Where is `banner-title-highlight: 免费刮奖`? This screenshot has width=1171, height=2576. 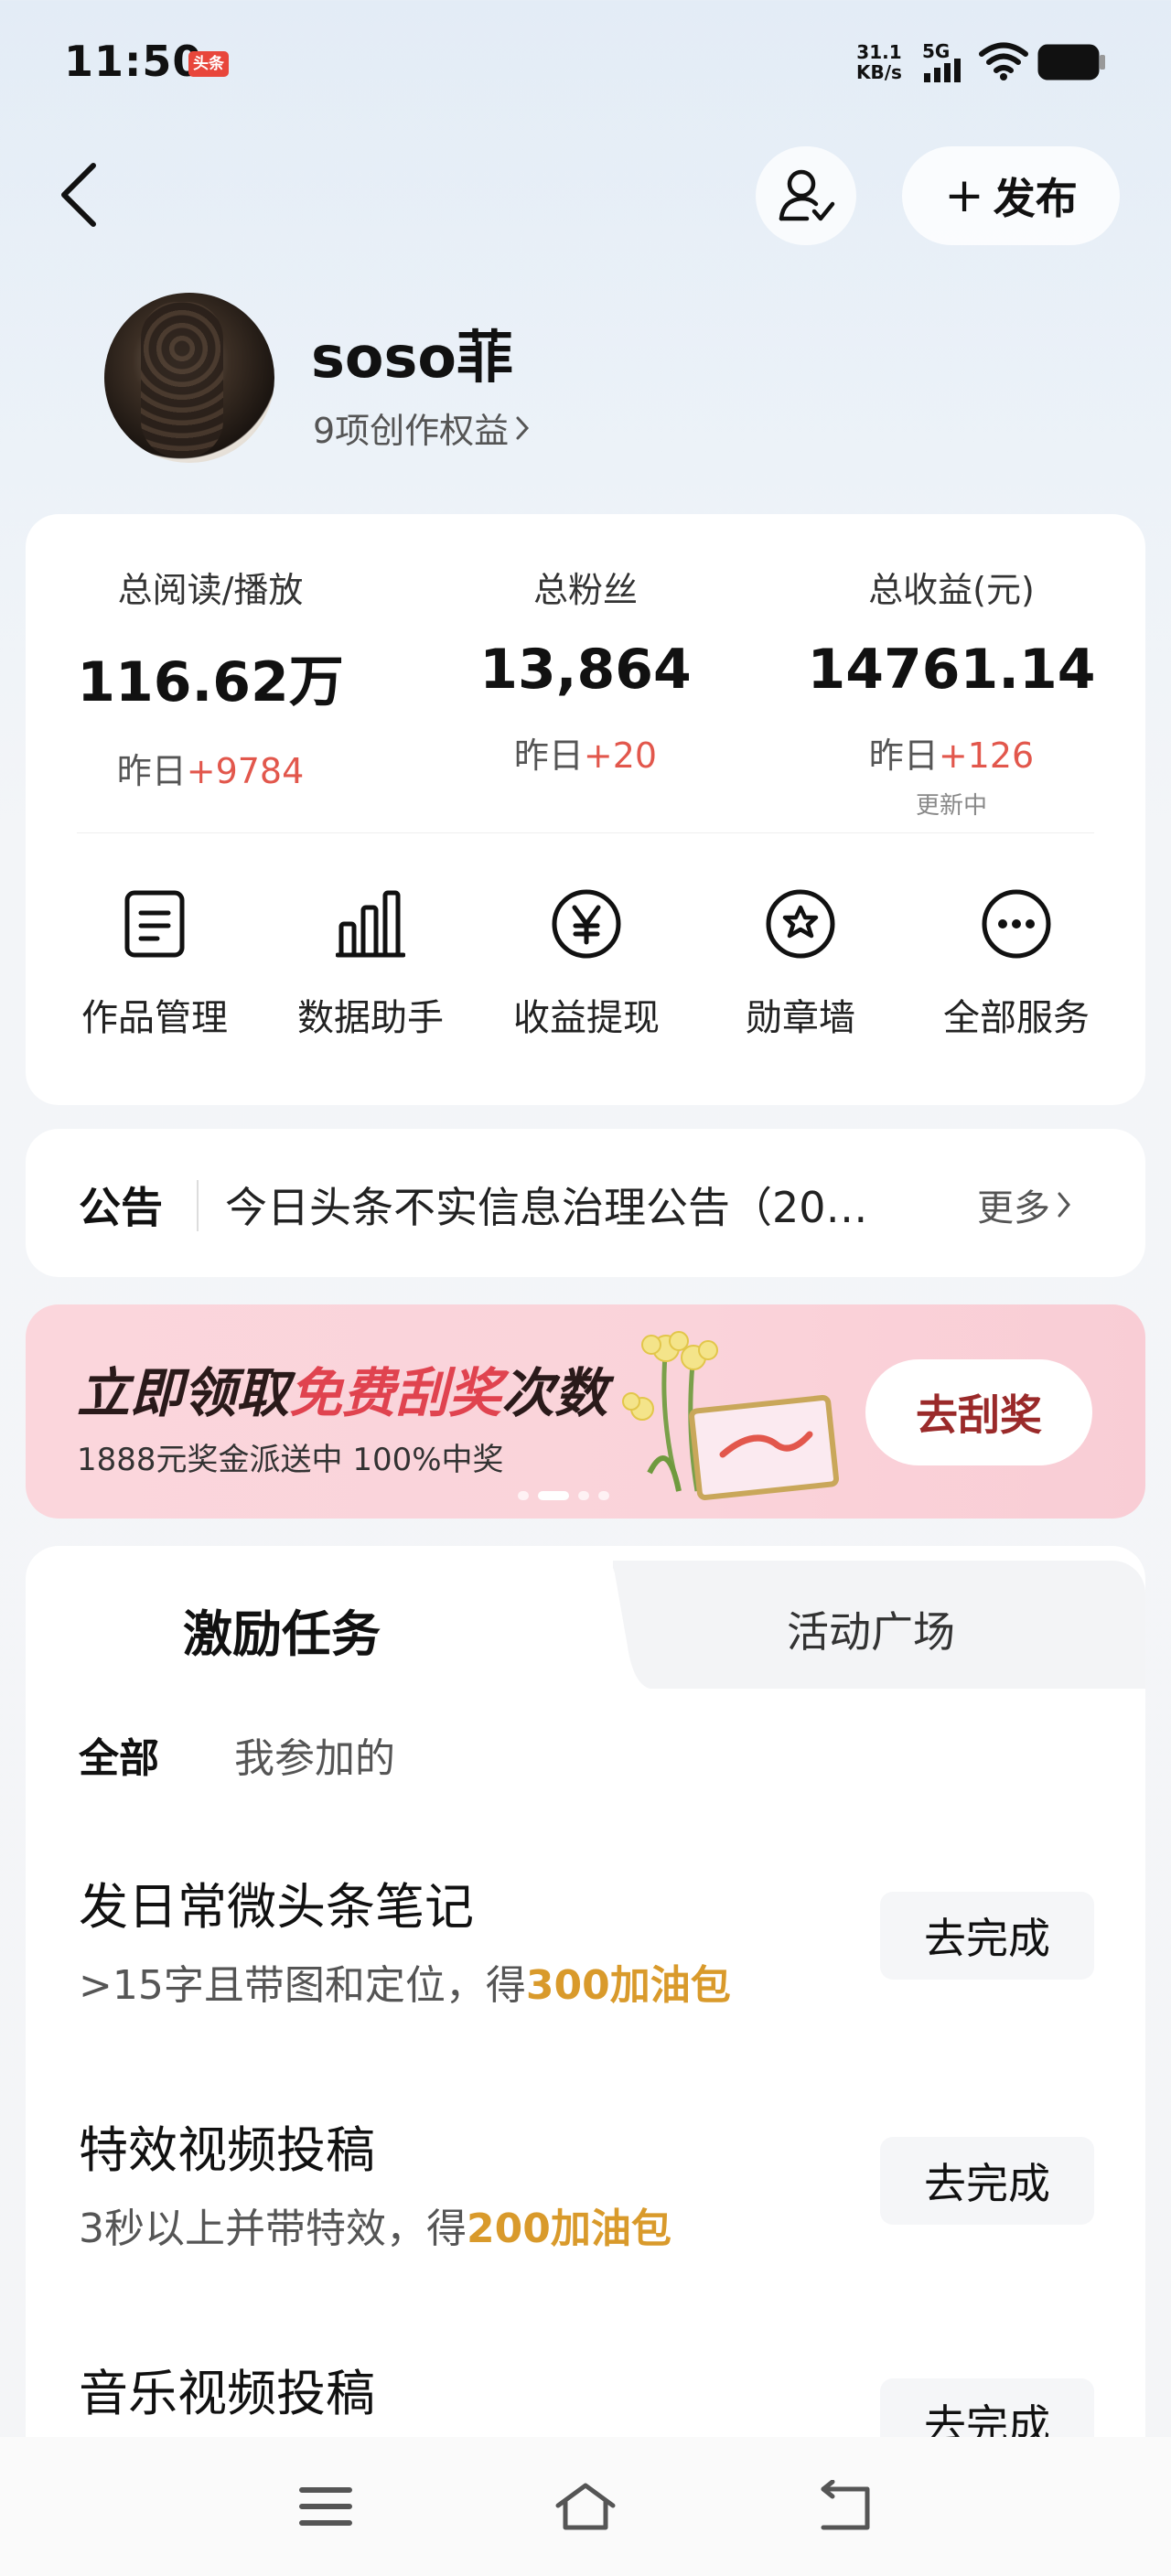
banner-title-highlight: 免费刮奖 is located at coordinates (395, 1393).